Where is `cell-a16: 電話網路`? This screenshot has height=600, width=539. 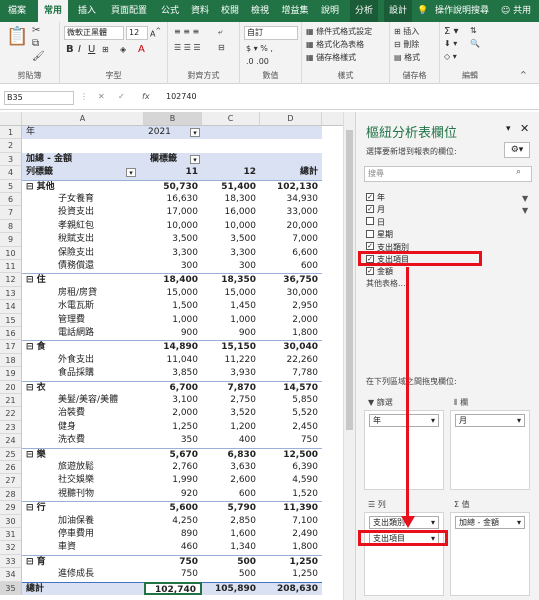
cell-a16: 電話網路 is located at coordinates (83, 333).